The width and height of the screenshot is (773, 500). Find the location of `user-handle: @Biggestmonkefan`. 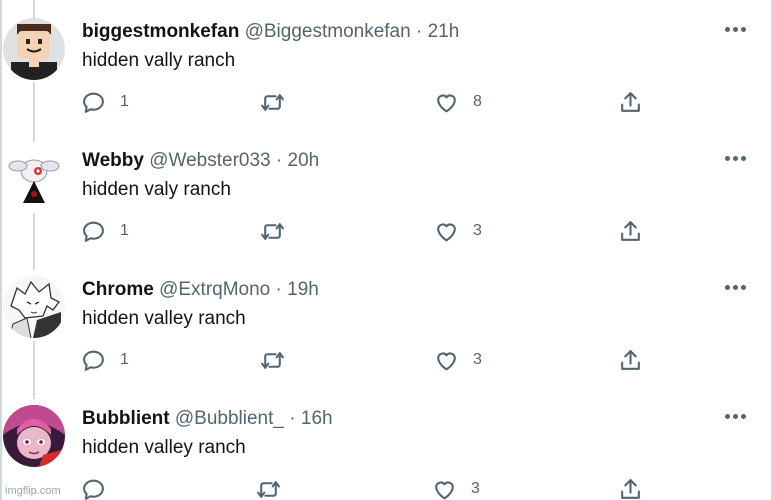

user-handle: @Biggestmonkefan is located at coordinates (328, 31).